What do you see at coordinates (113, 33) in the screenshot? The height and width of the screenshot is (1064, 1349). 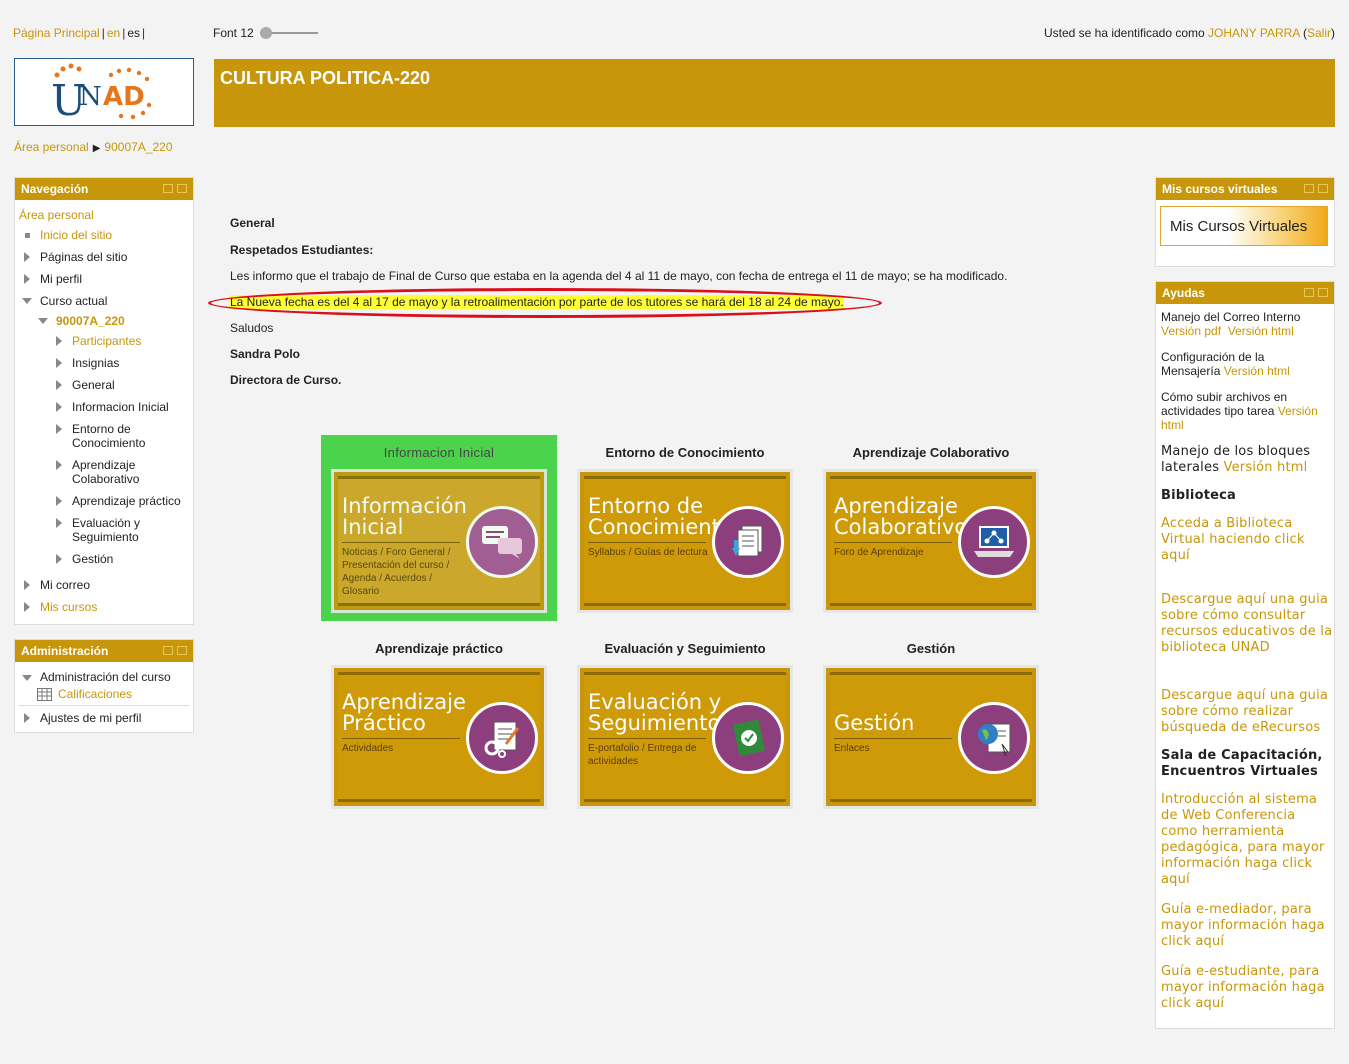 I see `lang-en-link: en` at bounding box center [113, 33].